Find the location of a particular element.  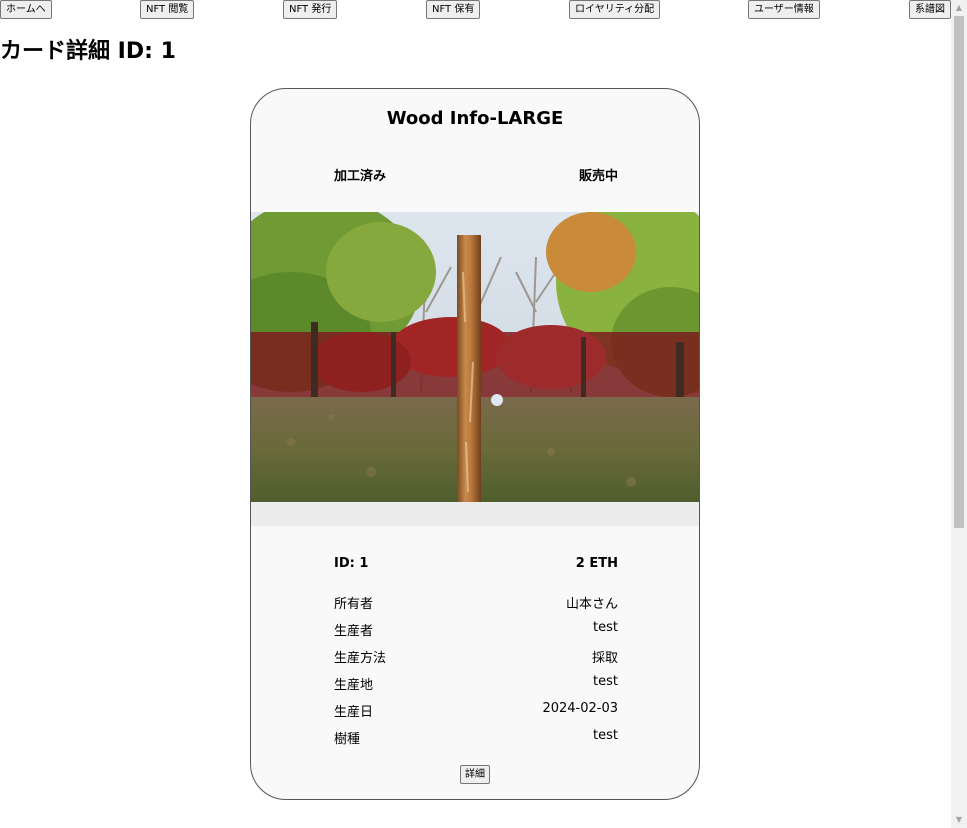

photo-spacer is located at coordinates (475, 514).